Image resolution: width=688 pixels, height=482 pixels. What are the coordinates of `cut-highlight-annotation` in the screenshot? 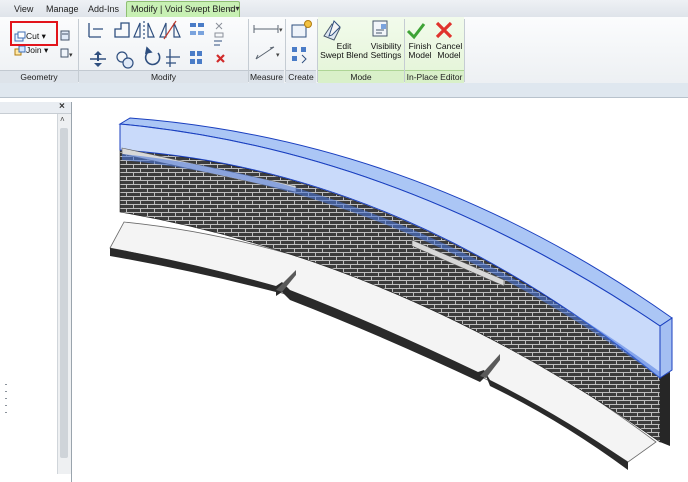 It's located at (34, 33).